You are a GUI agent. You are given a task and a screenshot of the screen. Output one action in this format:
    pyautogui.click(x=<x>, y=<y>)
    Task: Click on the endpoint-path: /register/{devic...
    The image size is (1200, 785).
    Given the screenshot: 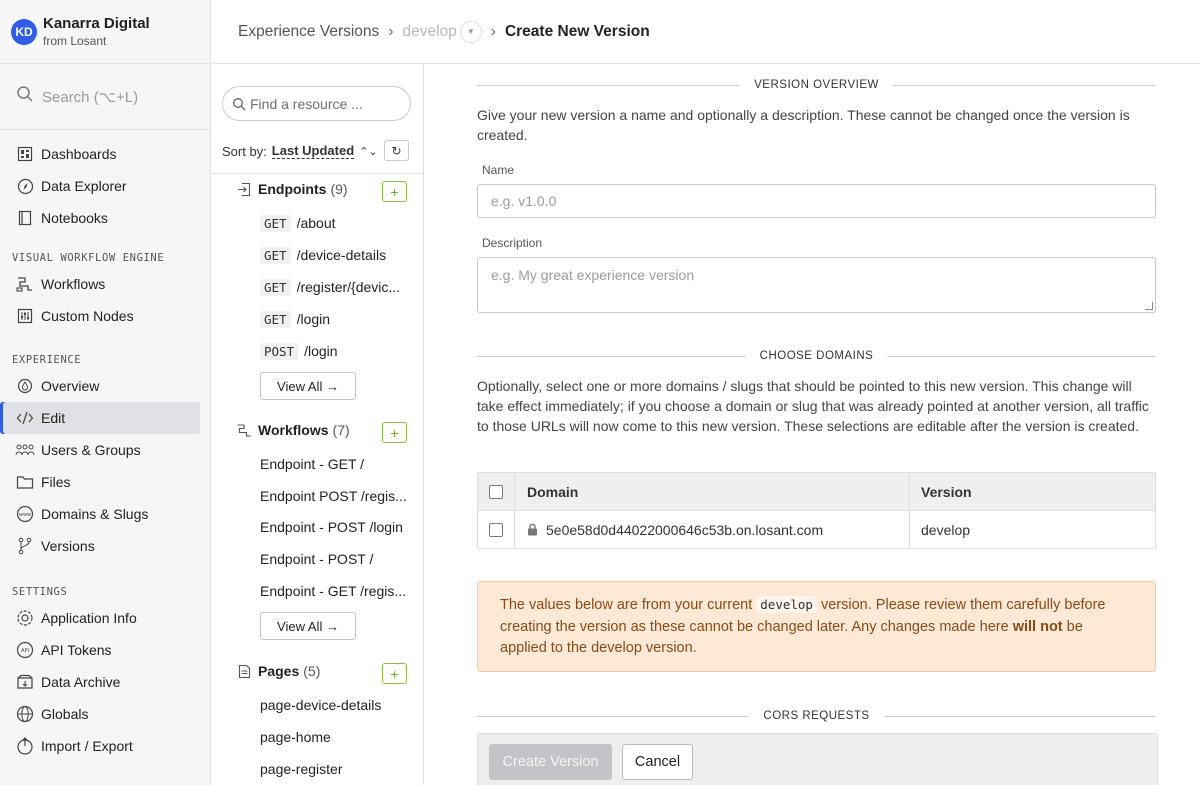 What is the action you would take?
    pyautogui.click(x=348, y=287)
    